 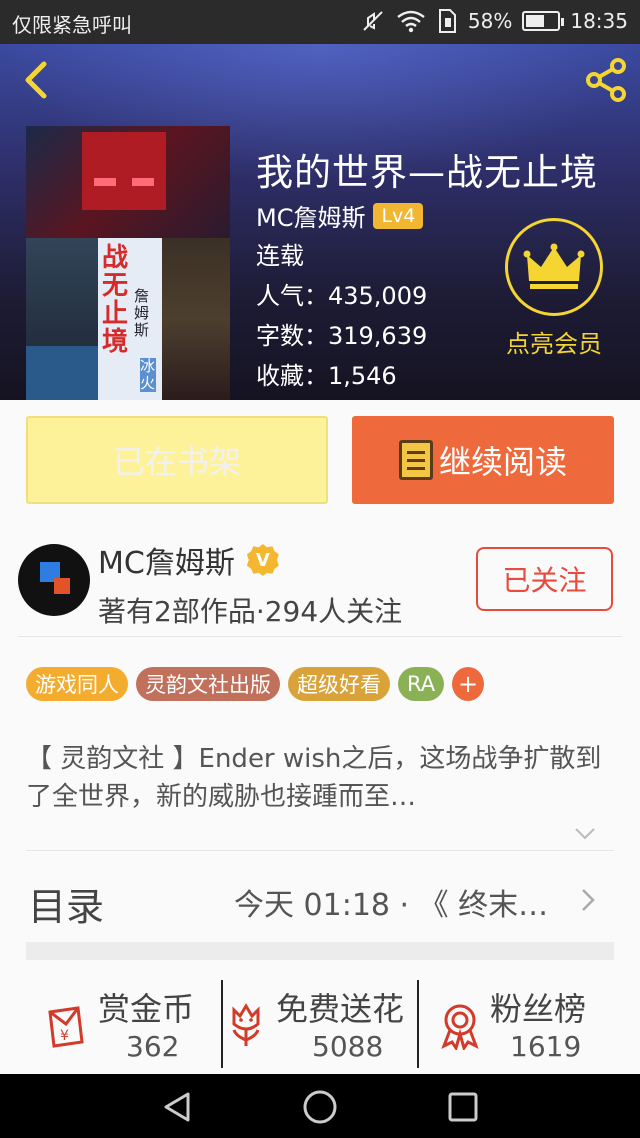 I want to click on status-icons: 58% 18:35, so click(x=494, y=21).